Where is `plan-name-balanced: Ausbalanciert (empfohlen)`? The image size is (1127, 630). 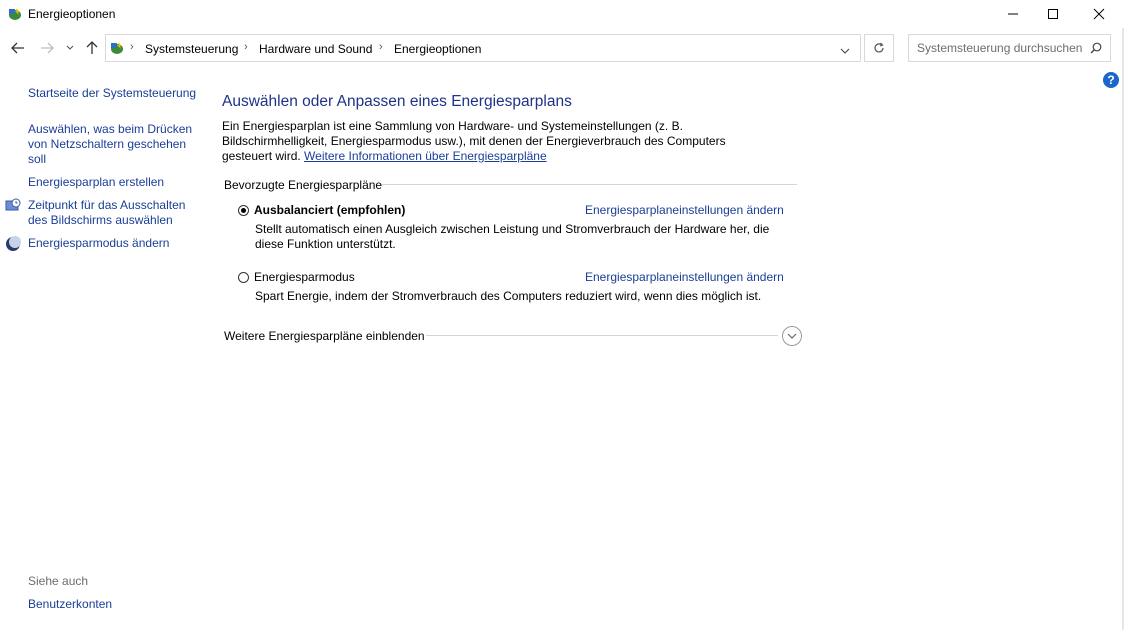
plan-name-balanced: Ausbalanciert (empfohlen) is located at coordinates (329, 210).